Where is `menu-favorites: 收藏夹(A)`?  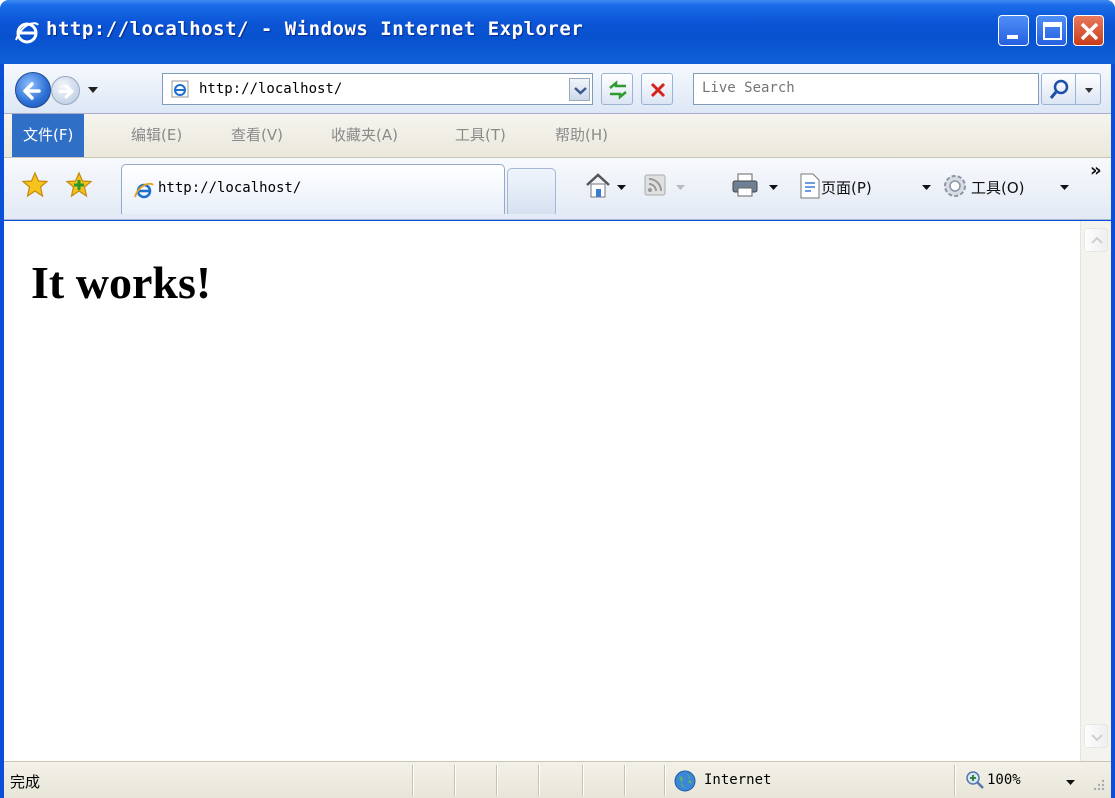 menu-favorites: 收藏夹(A) is located at coordinates (364, 135).